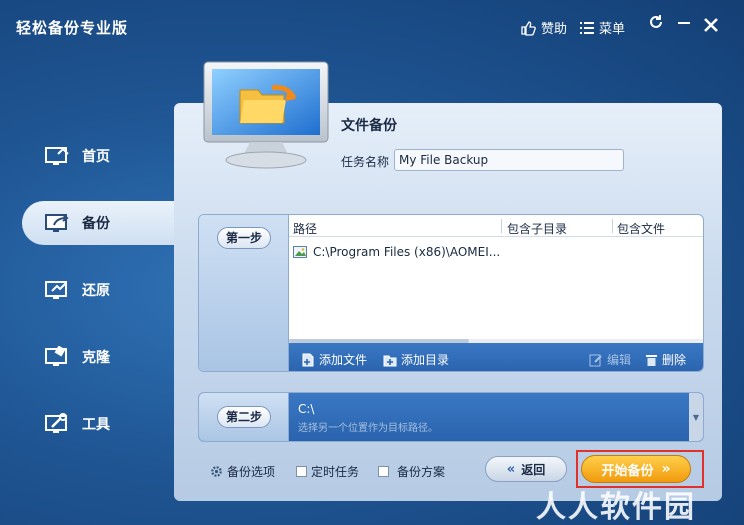 The width and height of the screenshot is (744, 525). Describe the element at coordinates (372, 28) in the screenshot. I see `title-bar: 轻松备份专业版 赞助 菜单` at that location.